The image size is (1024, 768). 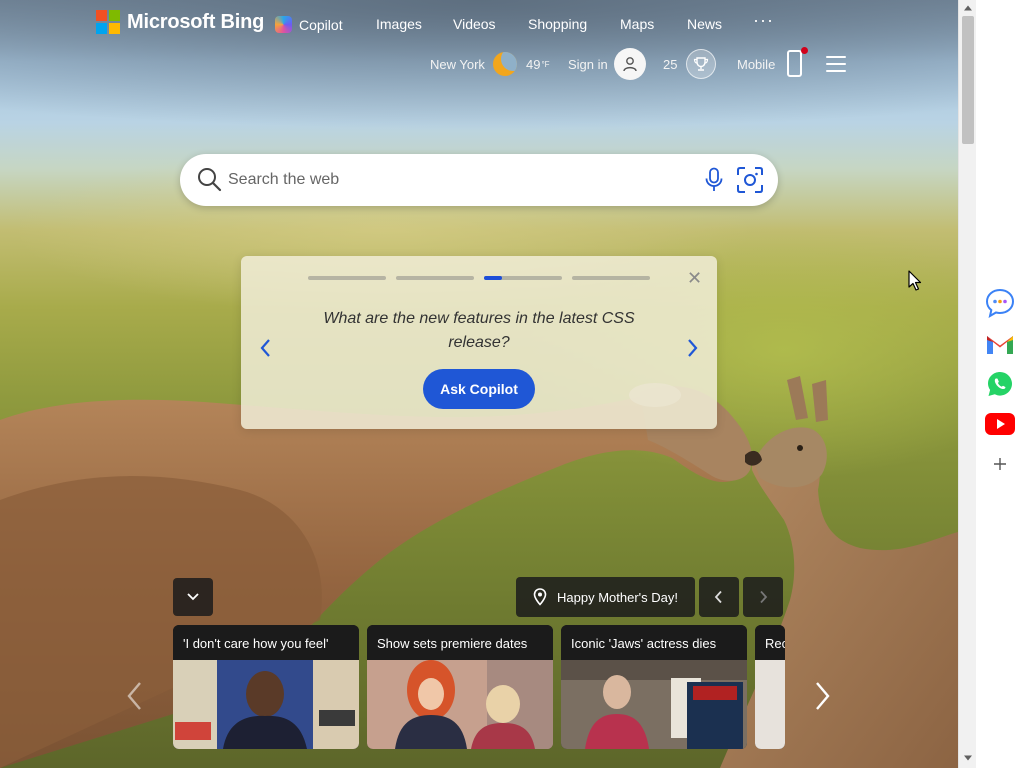 I want to click on news-tile-title: 'I don't care how you feel', so click(x=266, y=642).